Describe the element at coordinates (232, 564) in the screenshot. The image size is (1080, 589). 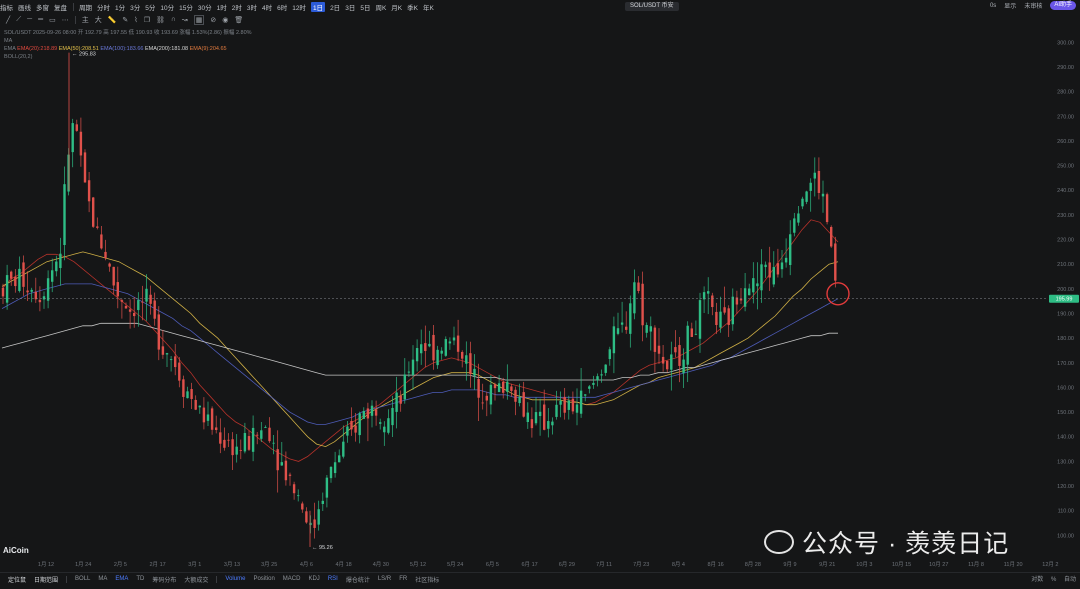
I see `x-tick-label: 3月 13` at that location.